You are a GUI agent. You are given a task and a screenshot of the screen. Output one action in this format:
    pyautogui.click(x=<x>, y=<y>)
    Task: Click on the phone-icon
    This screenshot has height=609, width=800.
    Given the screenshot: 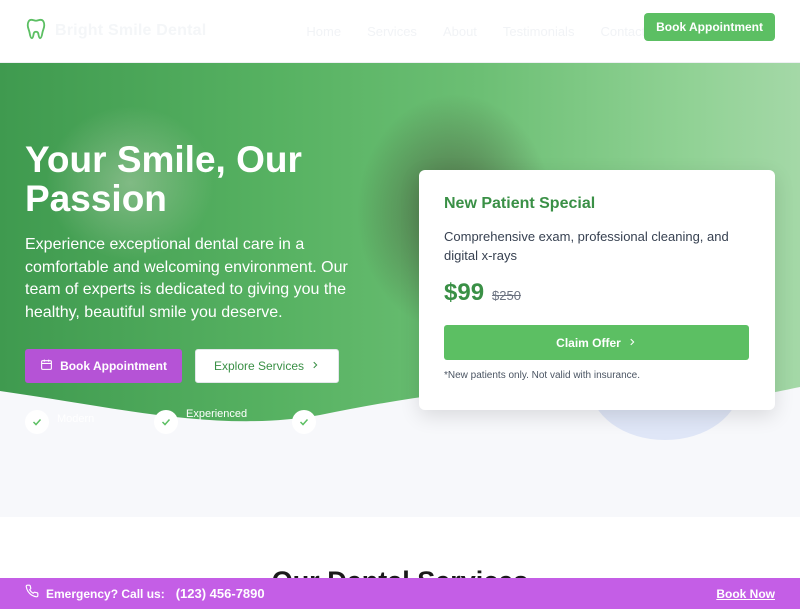 What is the action you would take?
    pyautogui.click(x=32, y=593)
    